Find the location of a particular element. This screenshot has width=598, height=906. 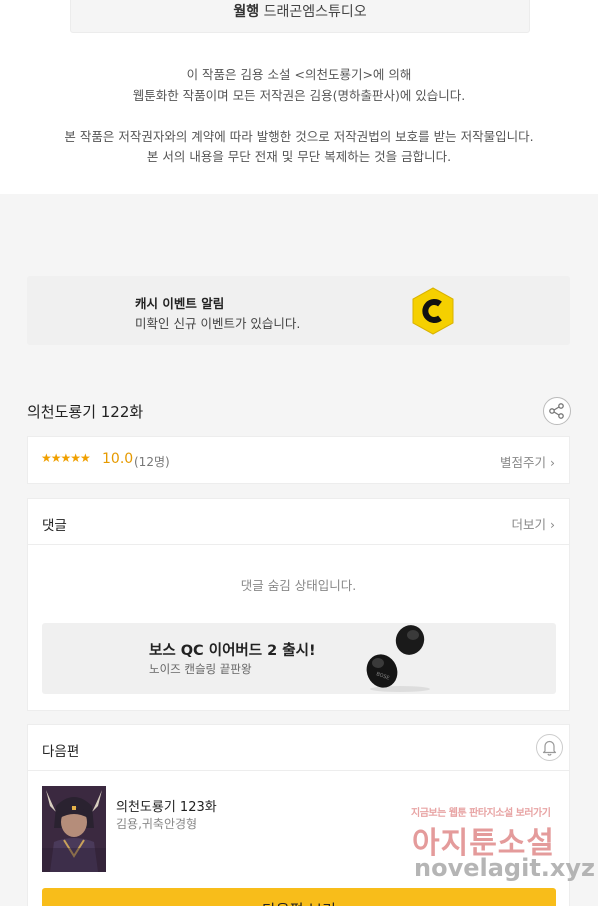

comments-title: 댓글 is located at coordinates (54, 526).